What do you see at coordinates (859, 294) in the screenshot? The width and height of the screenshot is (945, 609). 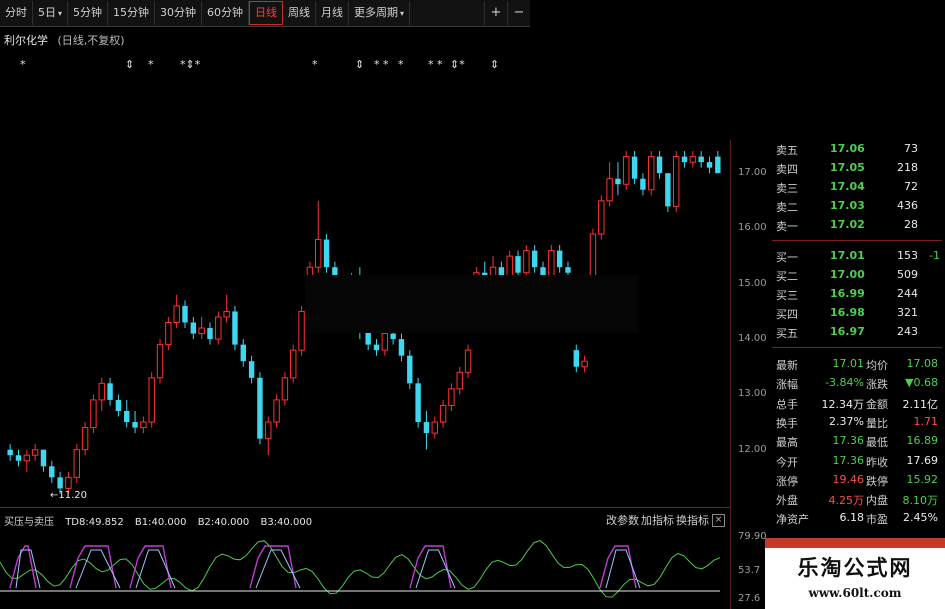 I see `bid-row: 买三 16.99 244` at bounding box center [859, 294].